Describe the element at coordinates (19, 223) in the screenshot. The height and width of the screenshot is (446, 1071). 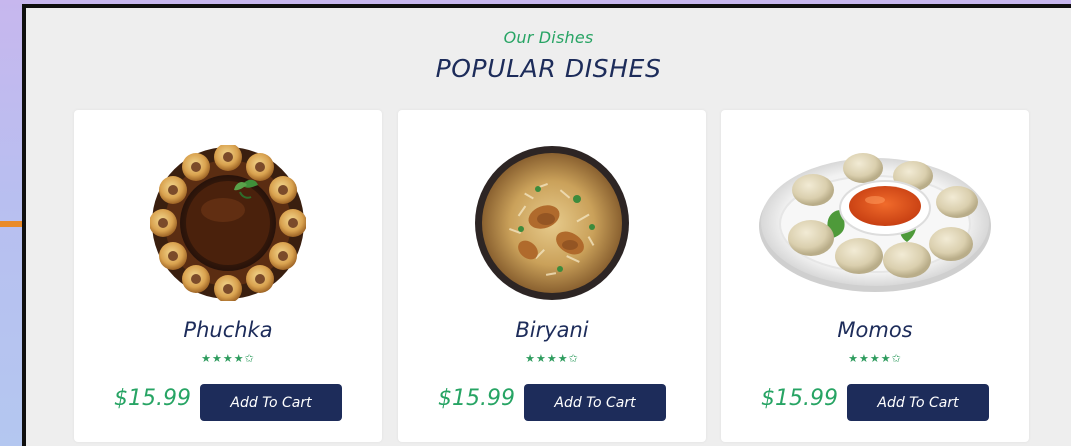
I see `left-gradient-strip` at that location.